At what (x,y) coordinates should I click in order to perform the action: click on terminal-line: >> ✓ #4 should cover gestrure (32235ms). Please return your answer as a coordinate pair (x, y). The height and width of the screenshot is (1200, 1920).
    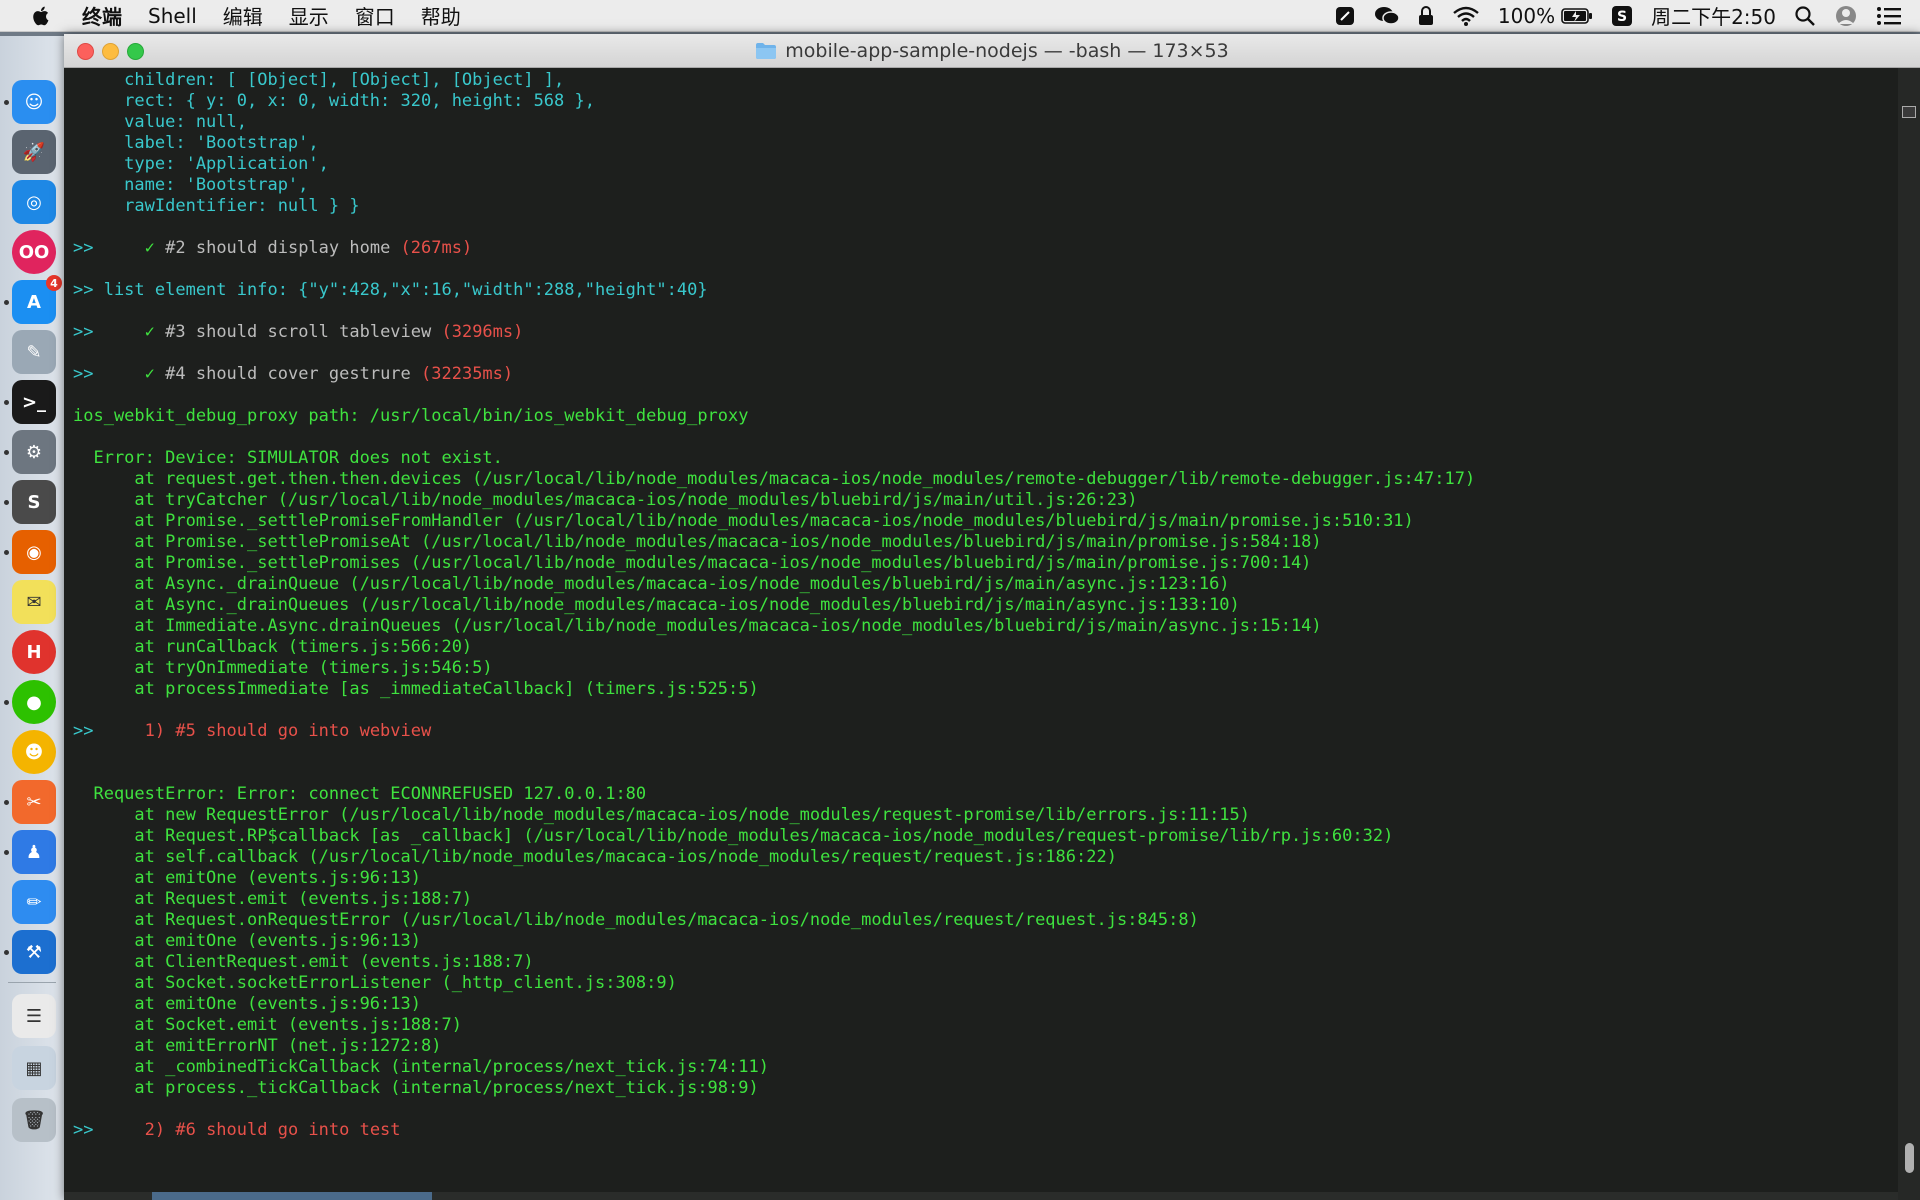
    Looking at the image, I should click on (985, 374).